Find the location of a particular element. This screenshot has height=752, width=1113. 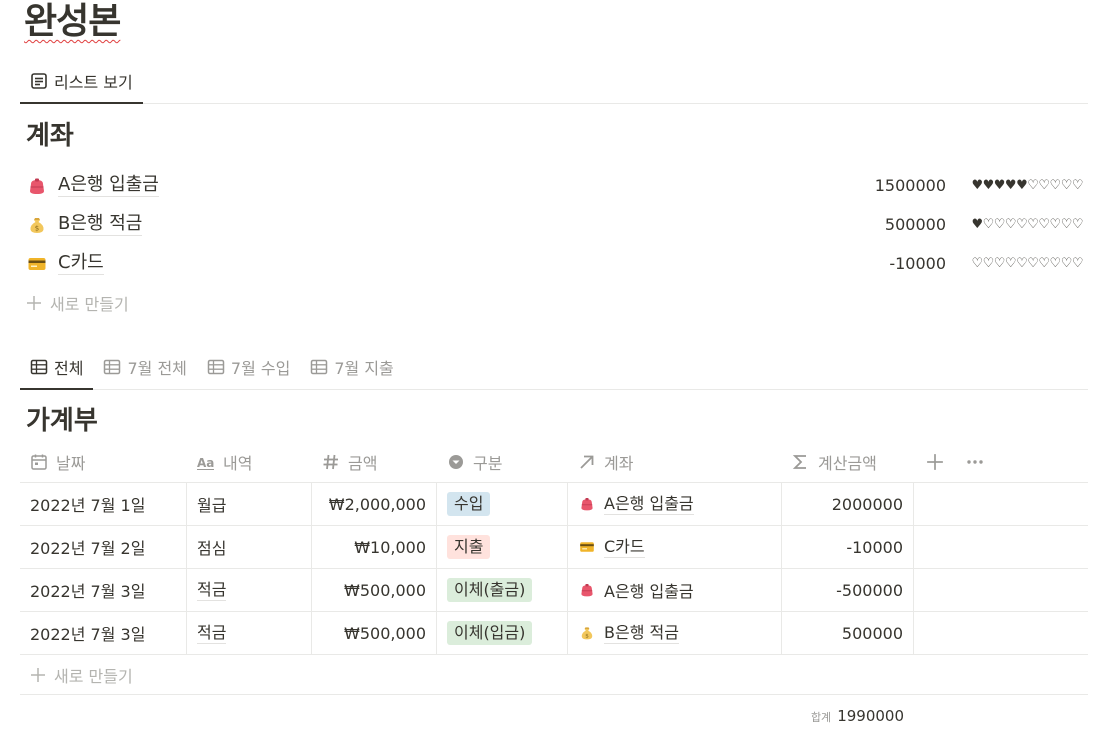

account-link: B은행 적금 is located at coordinates (641, 633).